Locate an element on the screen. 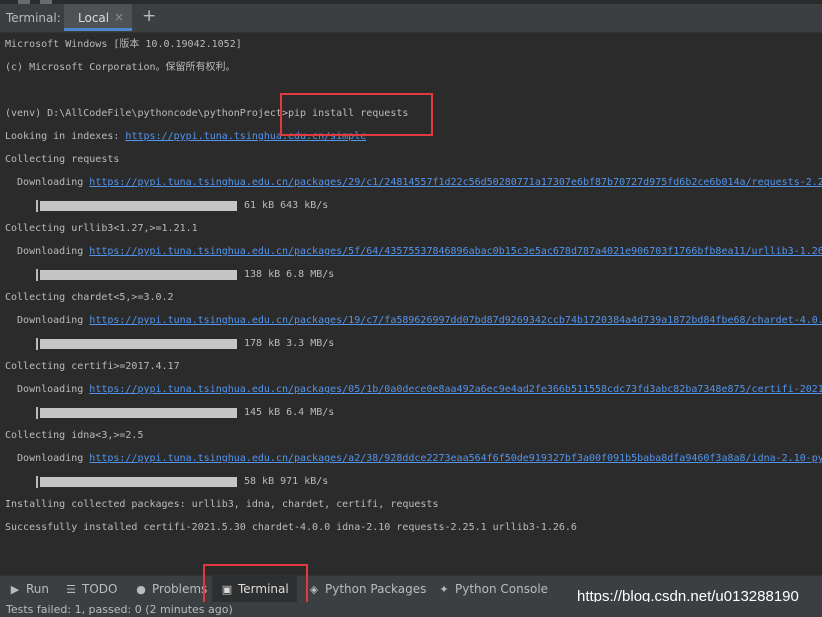 The height and width of the screenshot is (617, 822). tab-local: Local × is located at coordinates (98, 17).